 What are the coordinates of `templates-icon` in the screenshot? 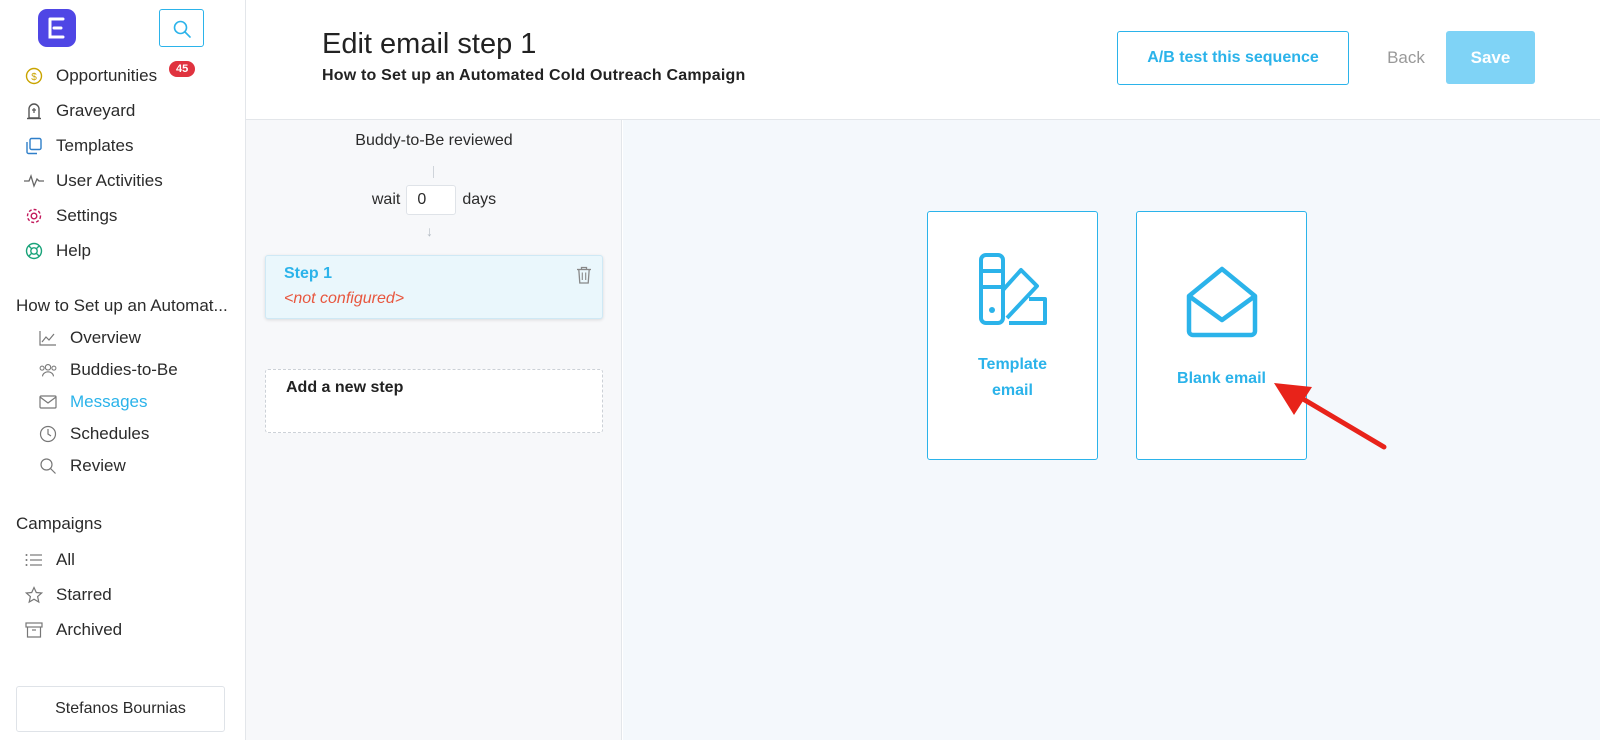 It's located at (34, 146).